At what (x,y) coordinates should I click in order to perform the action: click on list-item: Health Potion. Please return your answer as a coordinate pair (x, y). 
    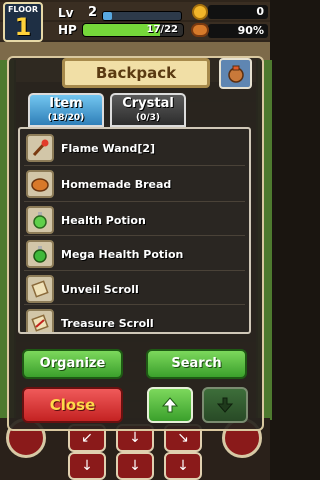
    Looking at the image, I should click on (134, 220).